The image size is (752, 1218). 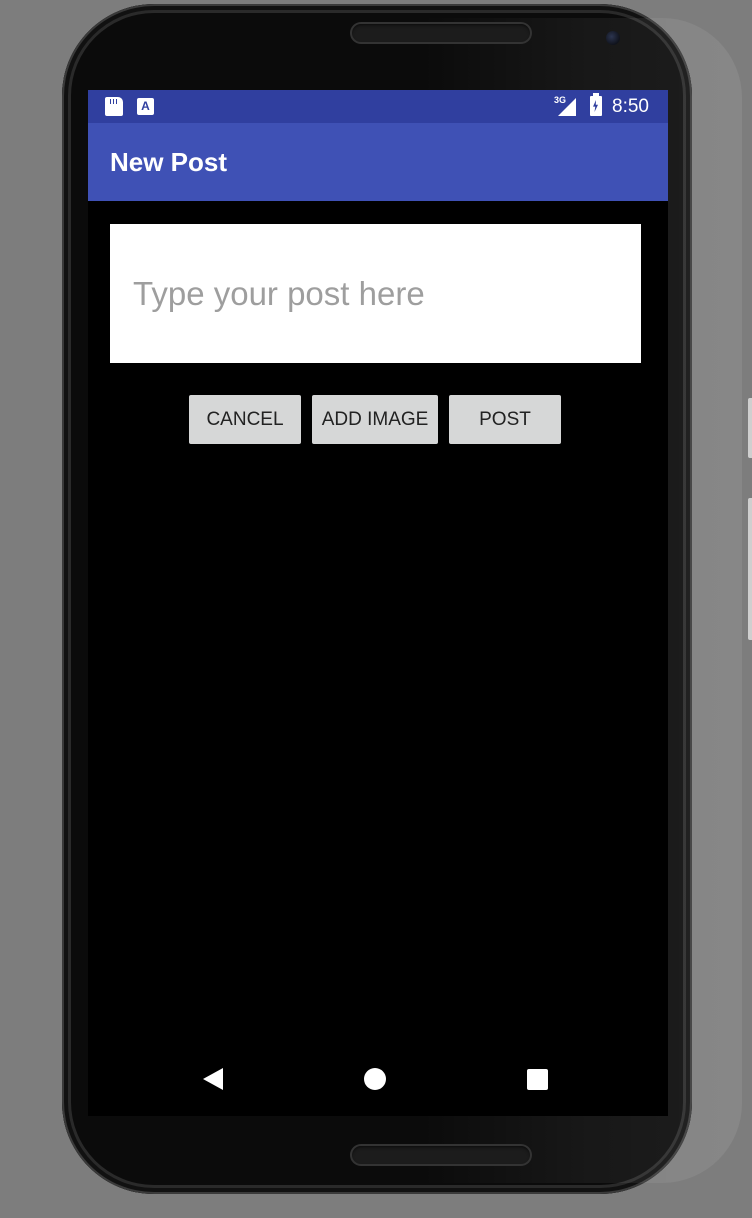 I want to click on status-bar: A 3G 8:50, so click(x=378, y=106).